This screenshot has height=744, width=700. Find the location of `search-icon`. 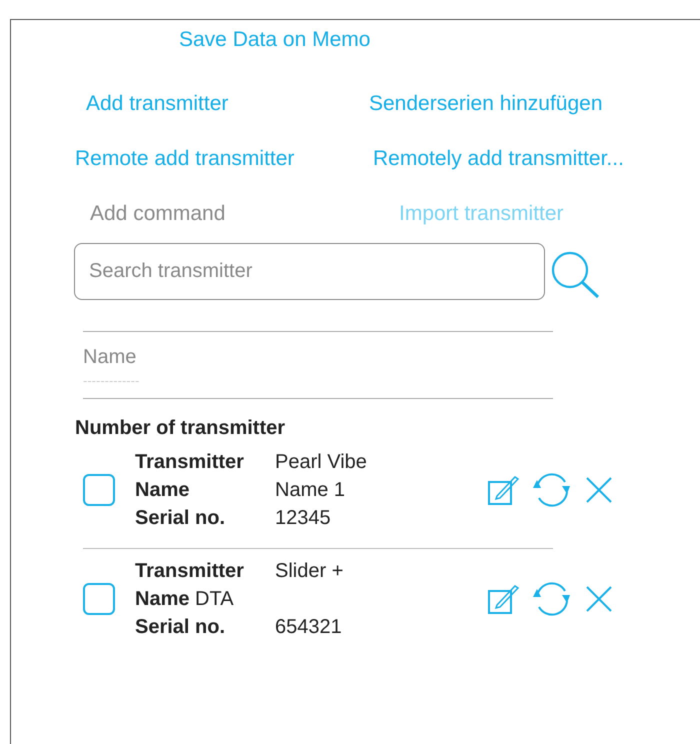

search-icon is located at coordinates (575, 275).